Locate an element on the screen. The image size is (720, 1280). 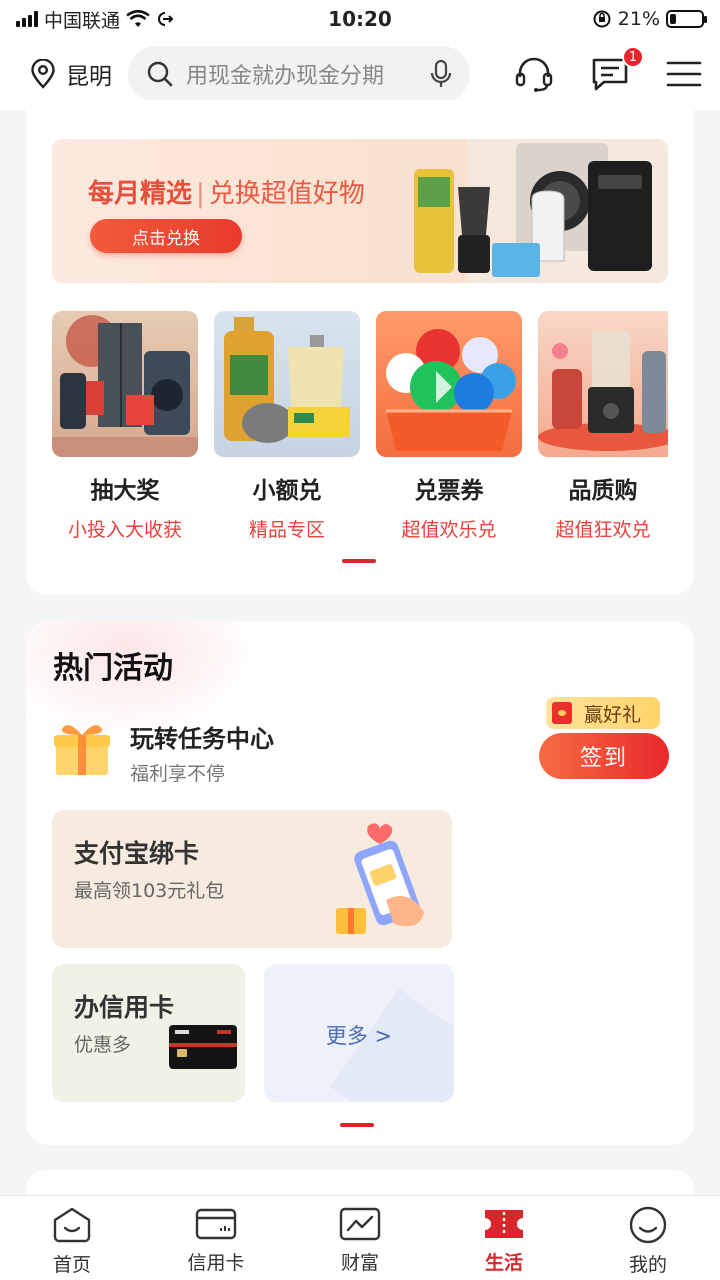
status-left: 中国联通 is located at coordinates (95, 19).